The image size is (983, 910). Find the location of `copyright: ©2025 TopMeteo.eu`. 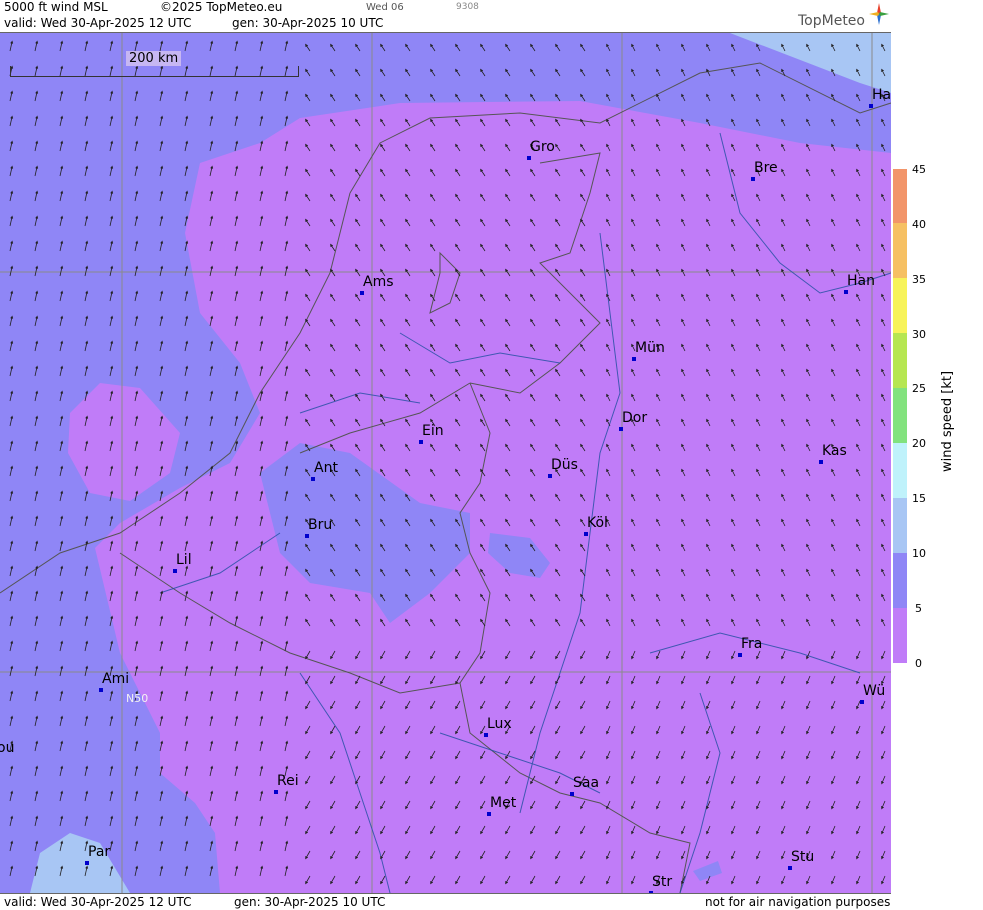

copyright: ©2025 TopMeteo.eu is located at coordinates (221, 7).